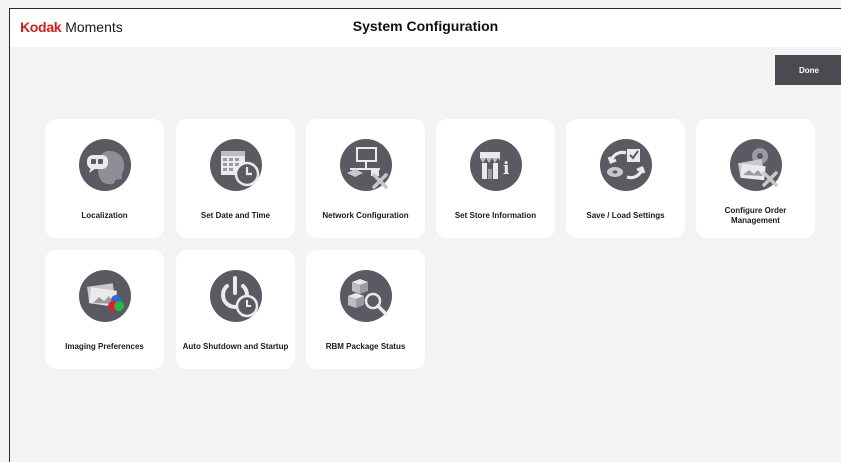 Image resolution: width=841 pixels, height=462 pixels. I want to click on network-monitor-tools-icon, so click(366, 165).